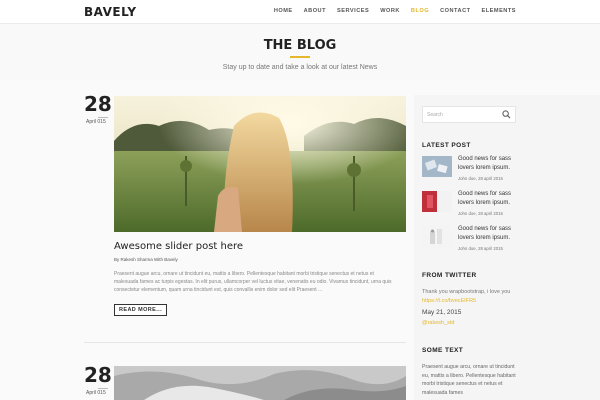 Image resolution: width=600 pixels, height=400 pixels. Describe the element at coordinates (506, 114) in the screenshot. I see `search-icon` at that location.